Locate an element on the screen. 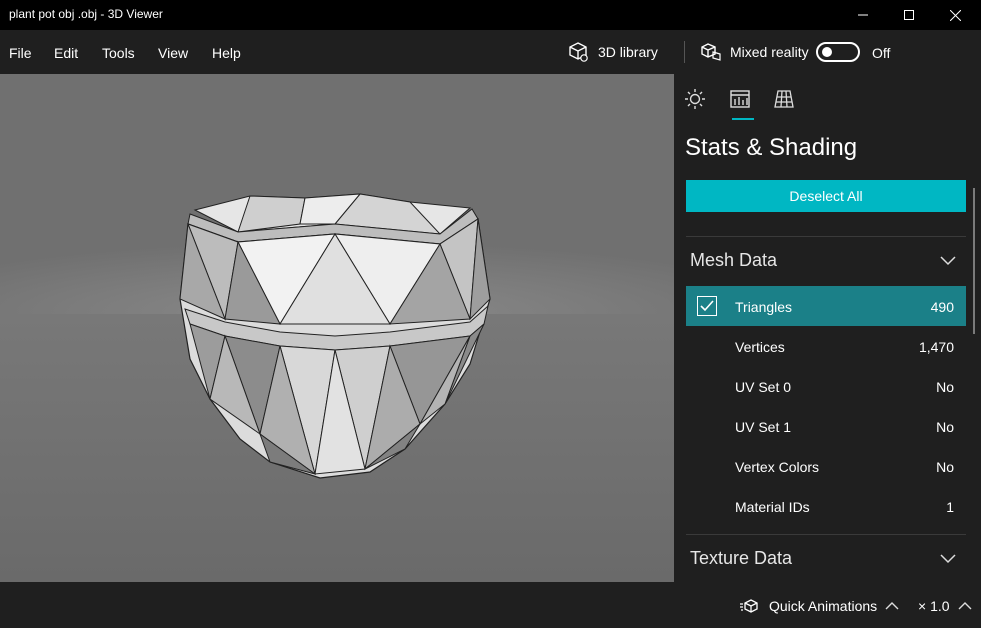  close-icon is located at coordinates (955, 15).